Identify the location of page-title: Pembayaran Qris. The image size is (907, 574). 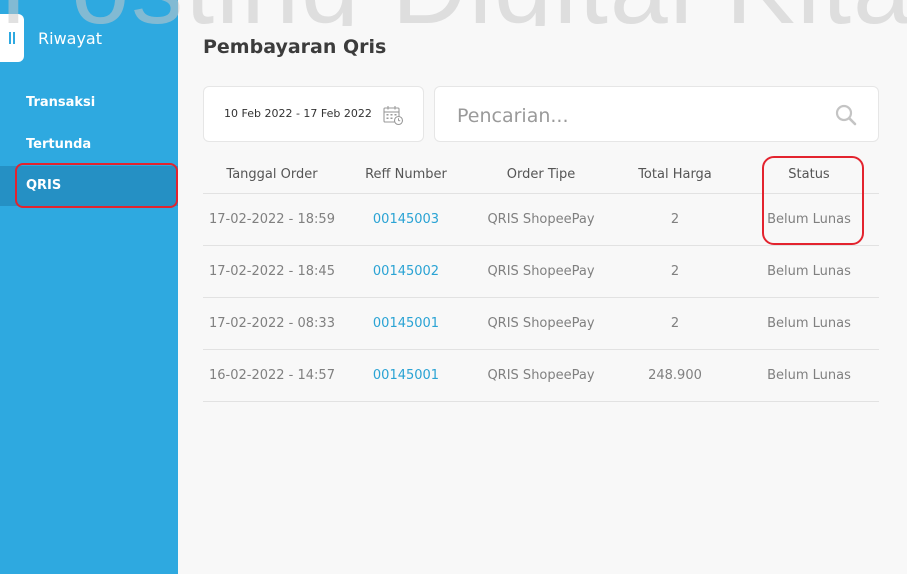
(295, 47).